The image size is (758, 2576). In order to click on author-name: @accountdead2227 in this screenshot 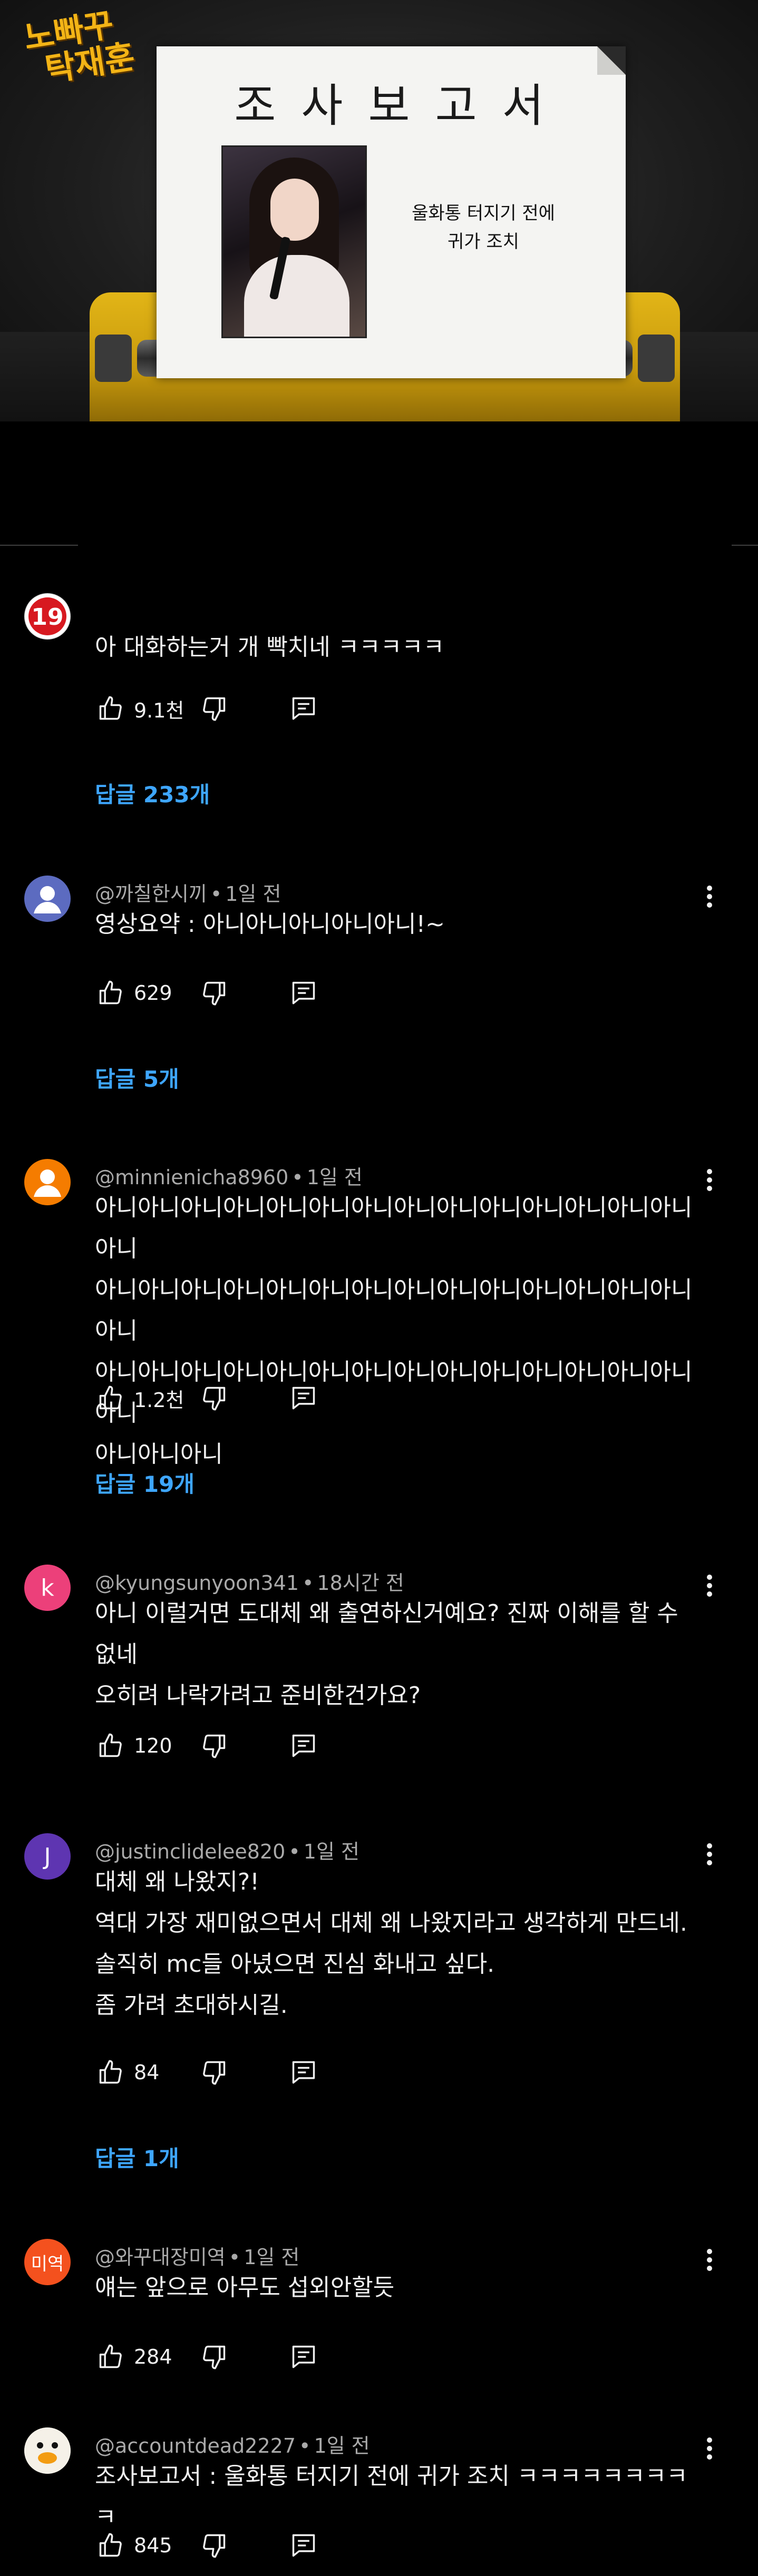, I will do `click(195, 2445)`.